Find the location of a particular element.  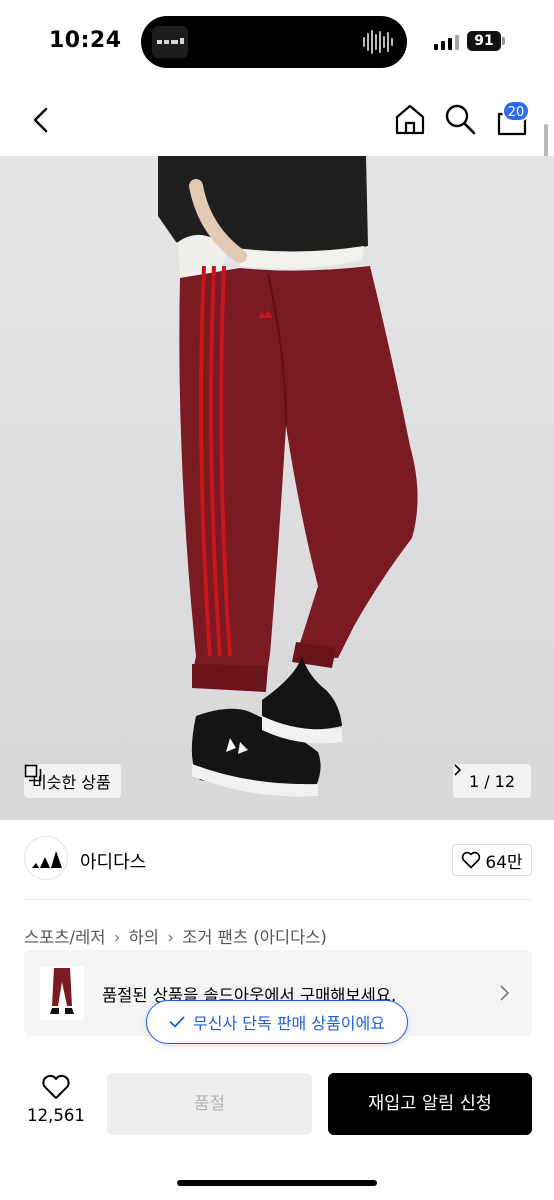

similar-products-label: 비슷한 상품 is located at coordinates (71, 782).